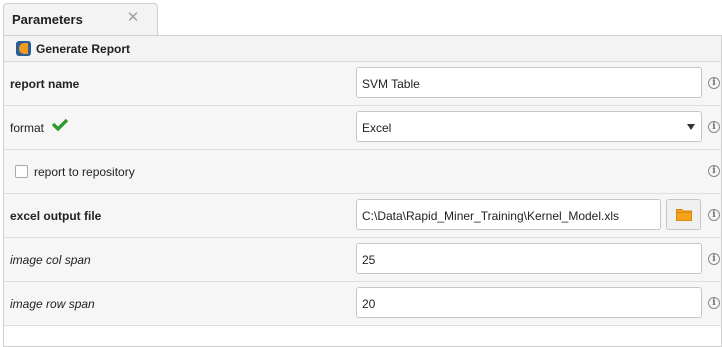 Image resolution: width=722 pixels, height=347 pixels. What do you see at coordinates (47, 19) in the screenshot?
I see `tab-title: Parameters` at bounding box center [47, 19].